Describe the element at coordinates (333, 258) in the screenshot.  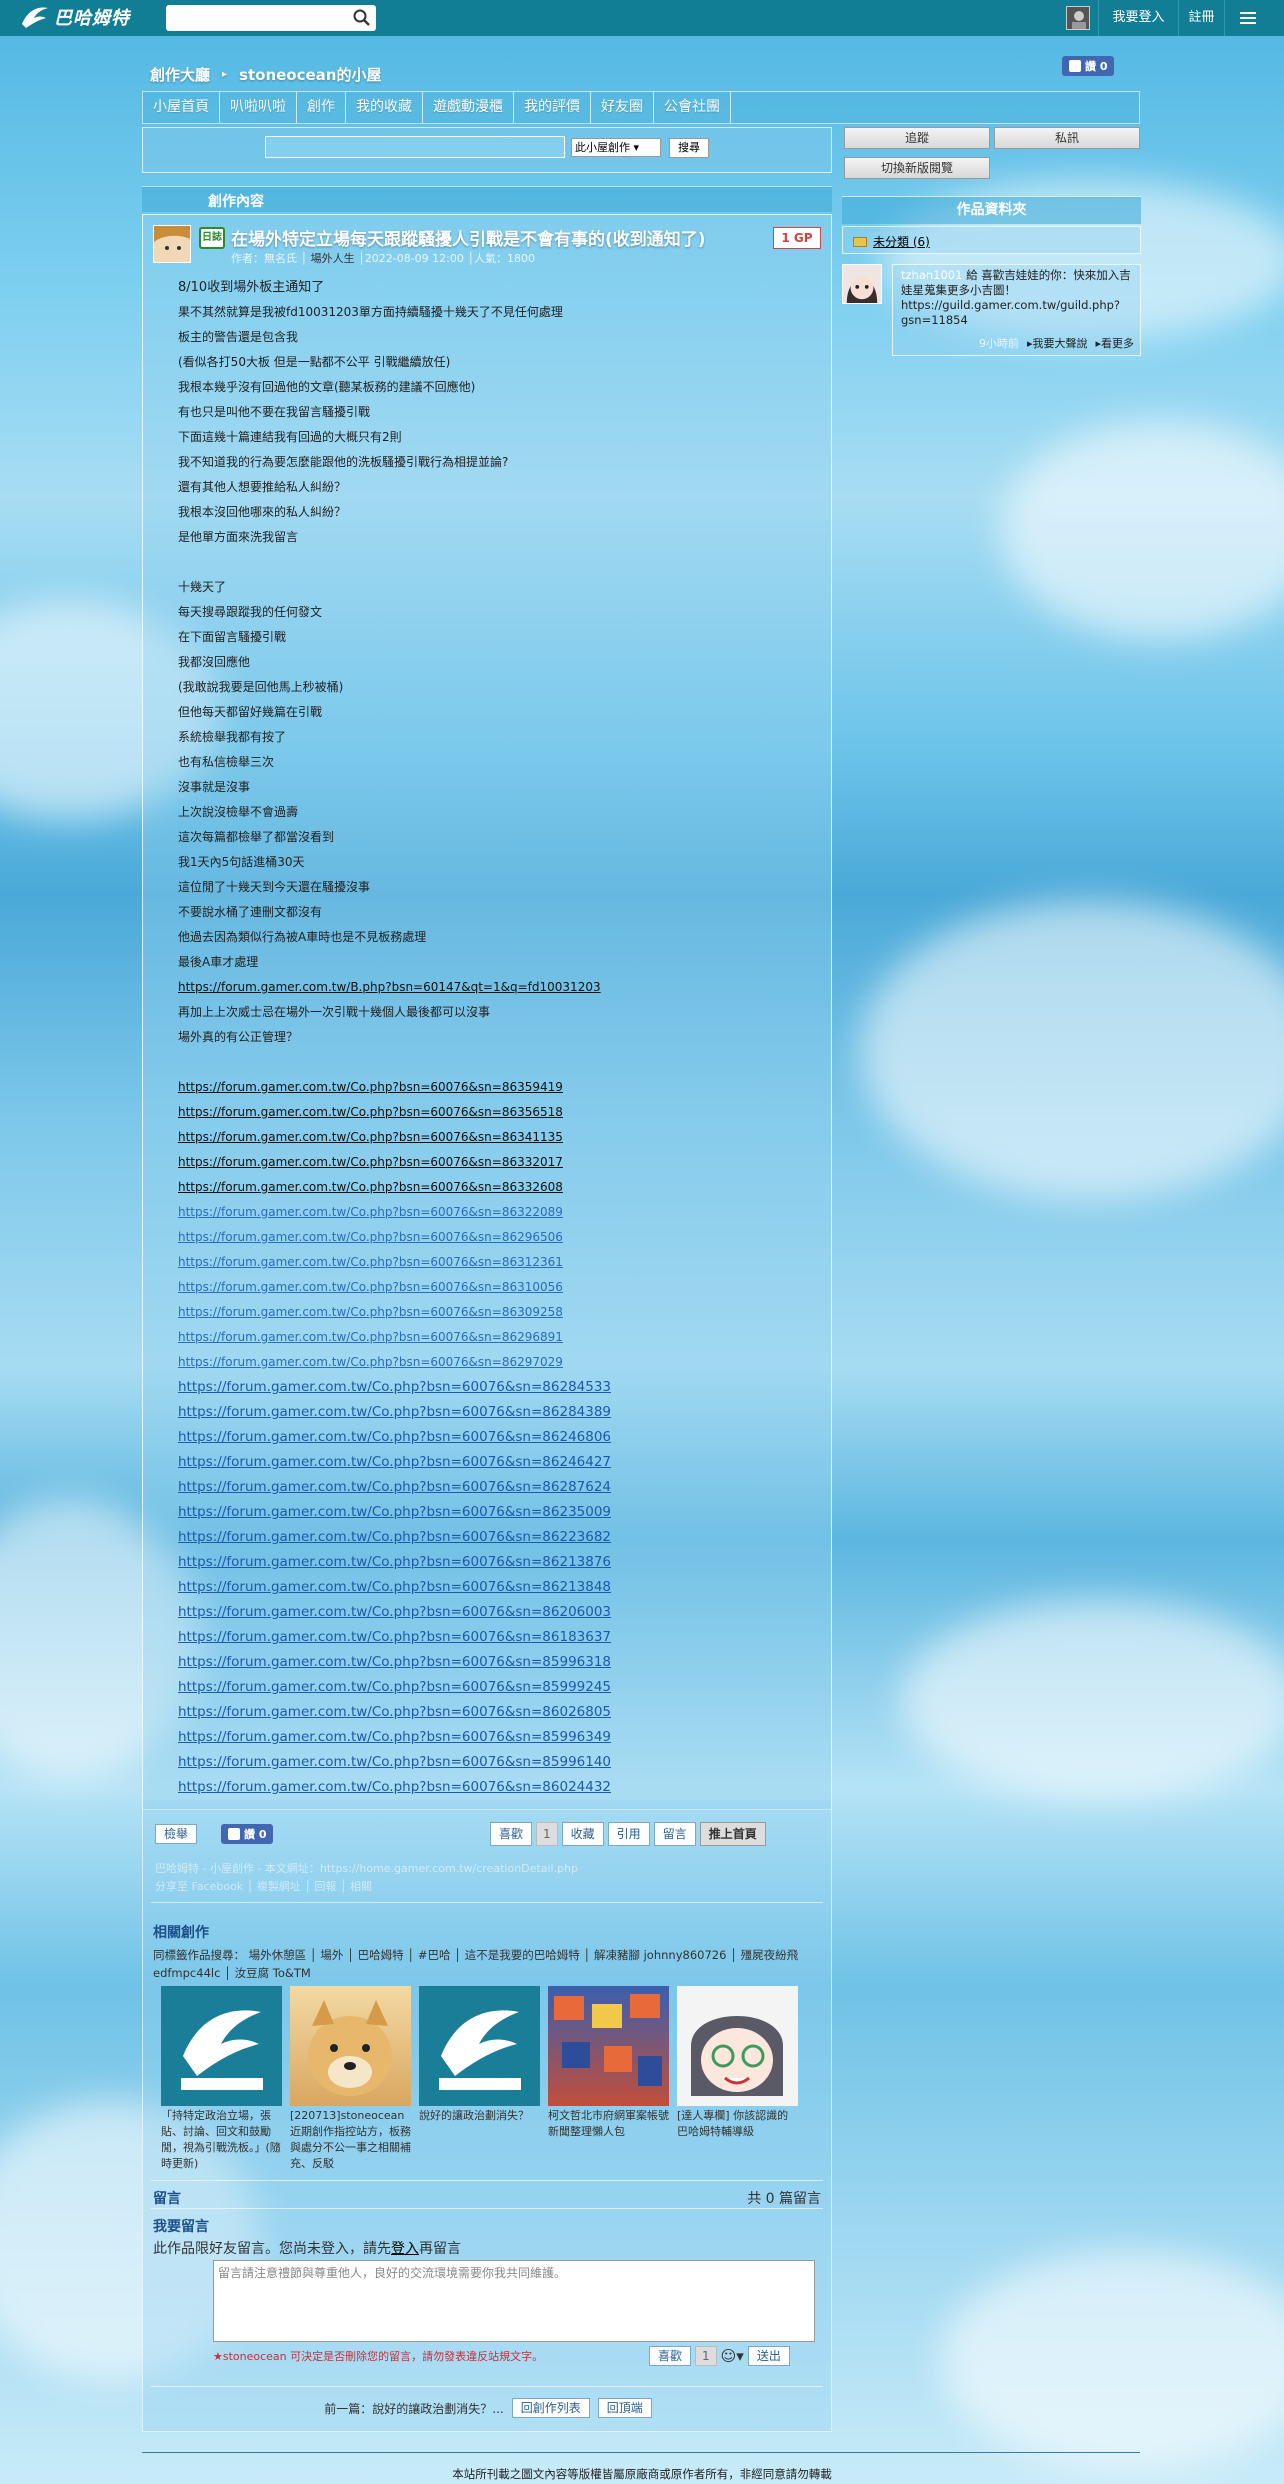
I see `post-board-link: 場外人生` at that location.